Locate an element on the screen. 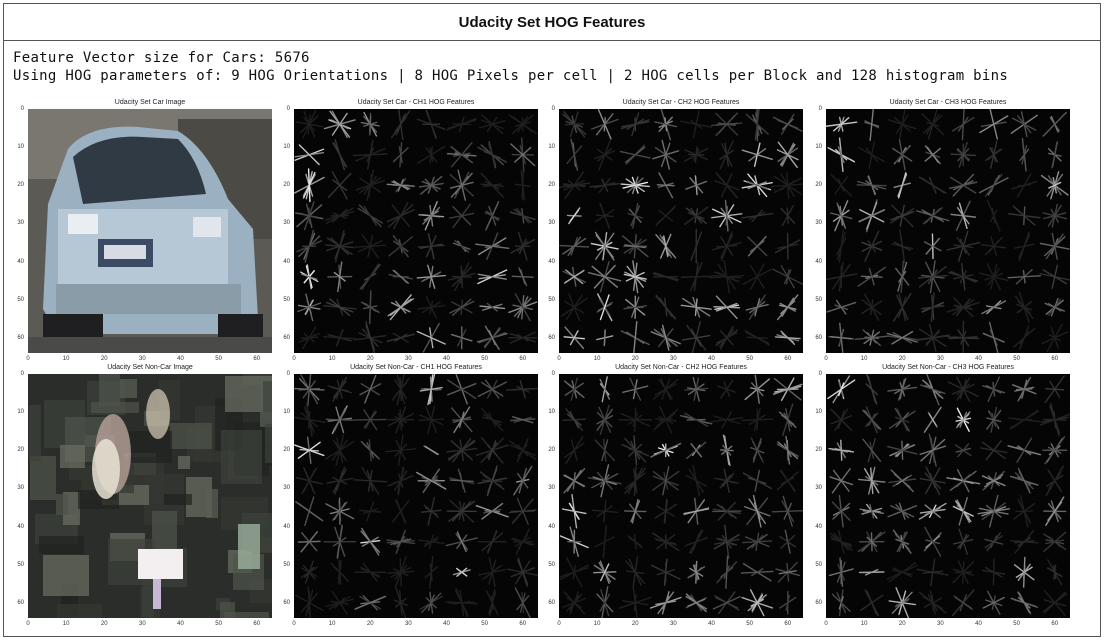 Image resolution: width=1106 pixels, height=643 pixels. car-image is located at coordinates (150, 231).